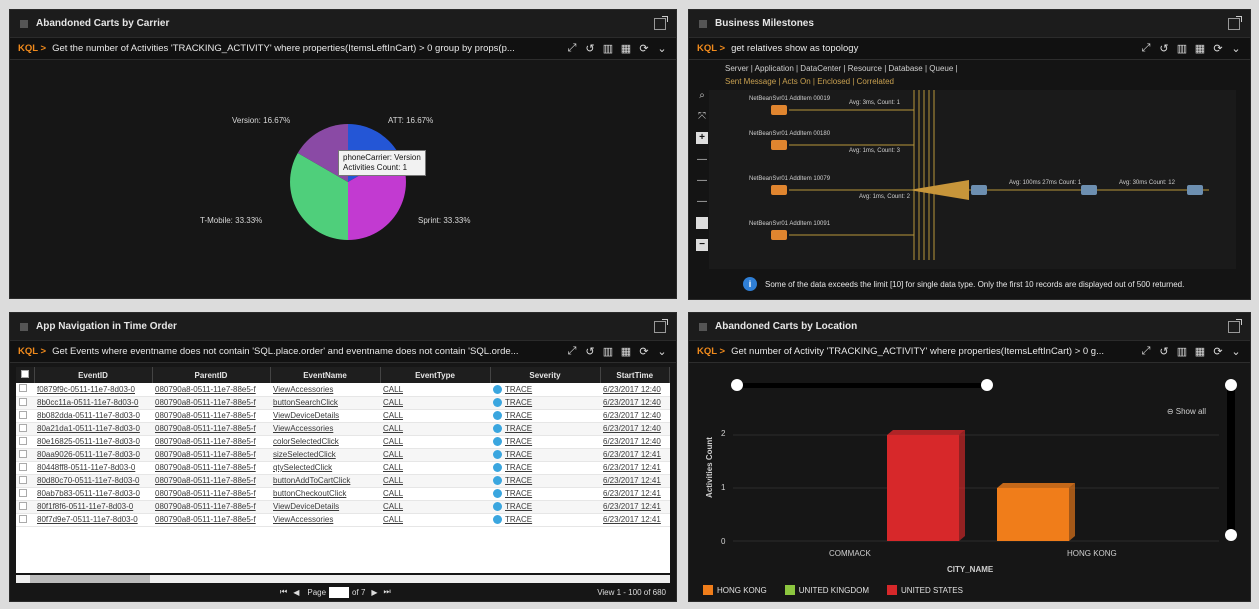 The height and width of the screenshot is (609, 1259). Describe the element at coordinates (90, 579) in the screenshot. I see `scrollbar-thumb` at that location.